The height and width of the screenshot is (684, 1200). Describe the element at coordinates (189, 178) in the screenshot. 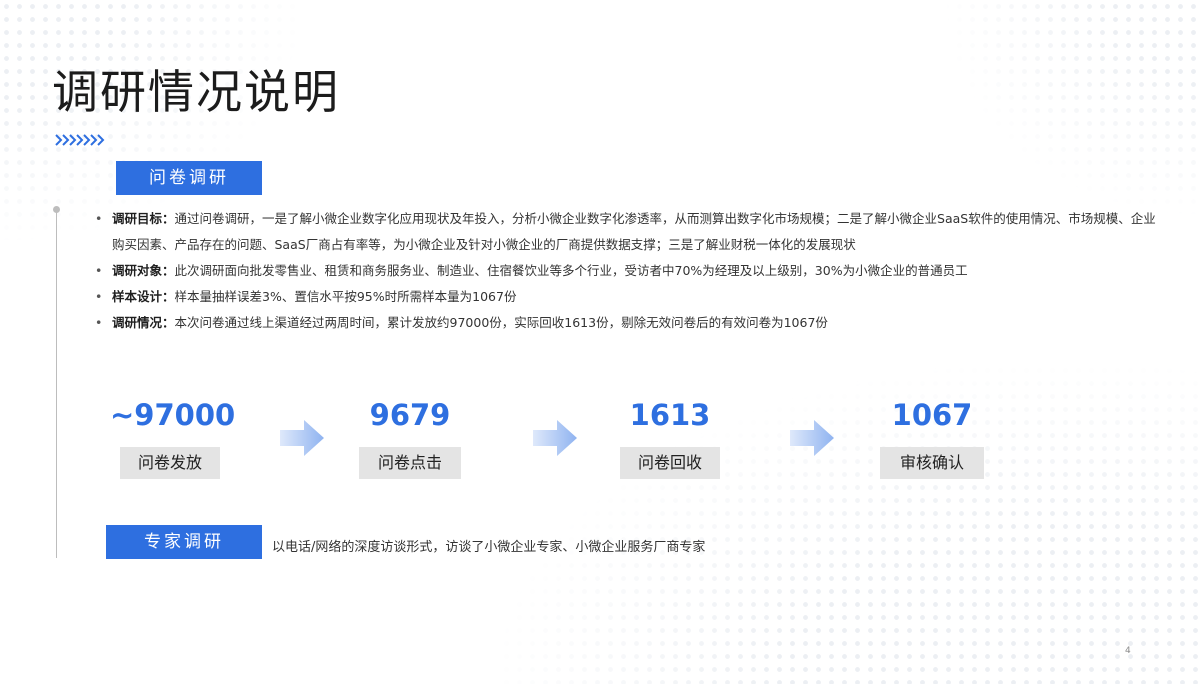

I see `survey-research-tag: 问卷调研` at that location.